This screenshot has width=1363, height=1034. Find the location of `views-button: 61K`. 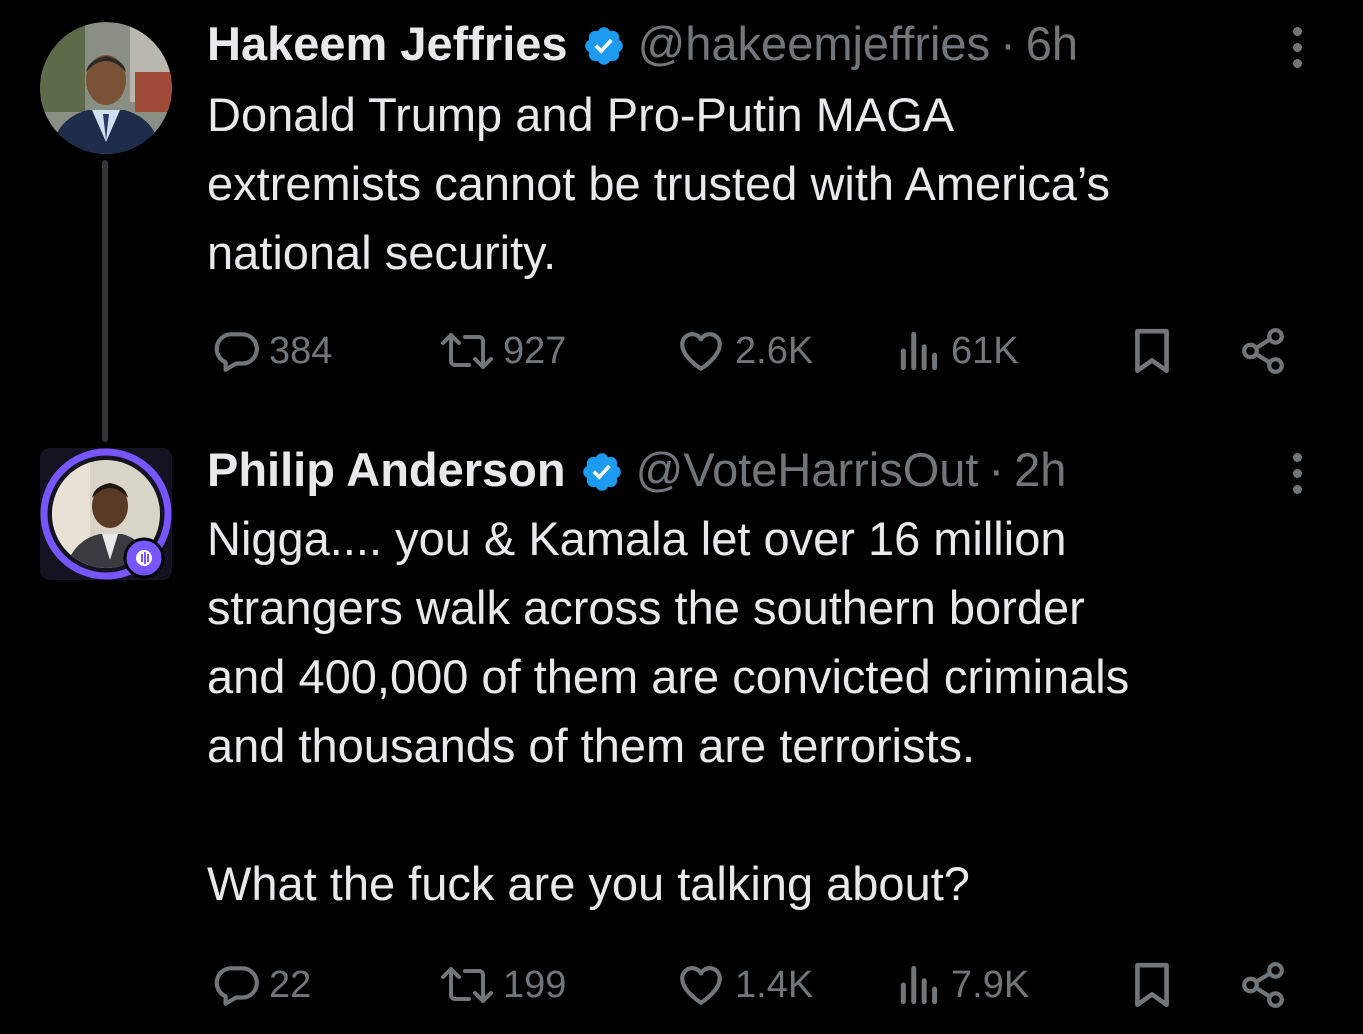

views-button: 61K is located at coordinates (958, 351).